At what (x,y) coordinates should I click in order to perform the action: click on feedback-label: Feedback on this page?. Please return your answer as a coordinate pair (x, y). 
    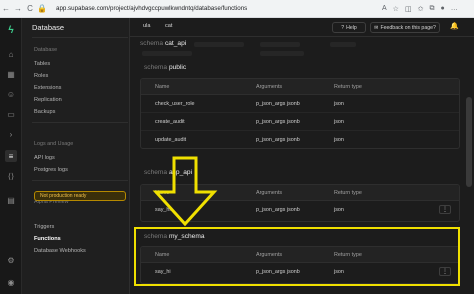
    Looking at the image, I should click on (408, 27).